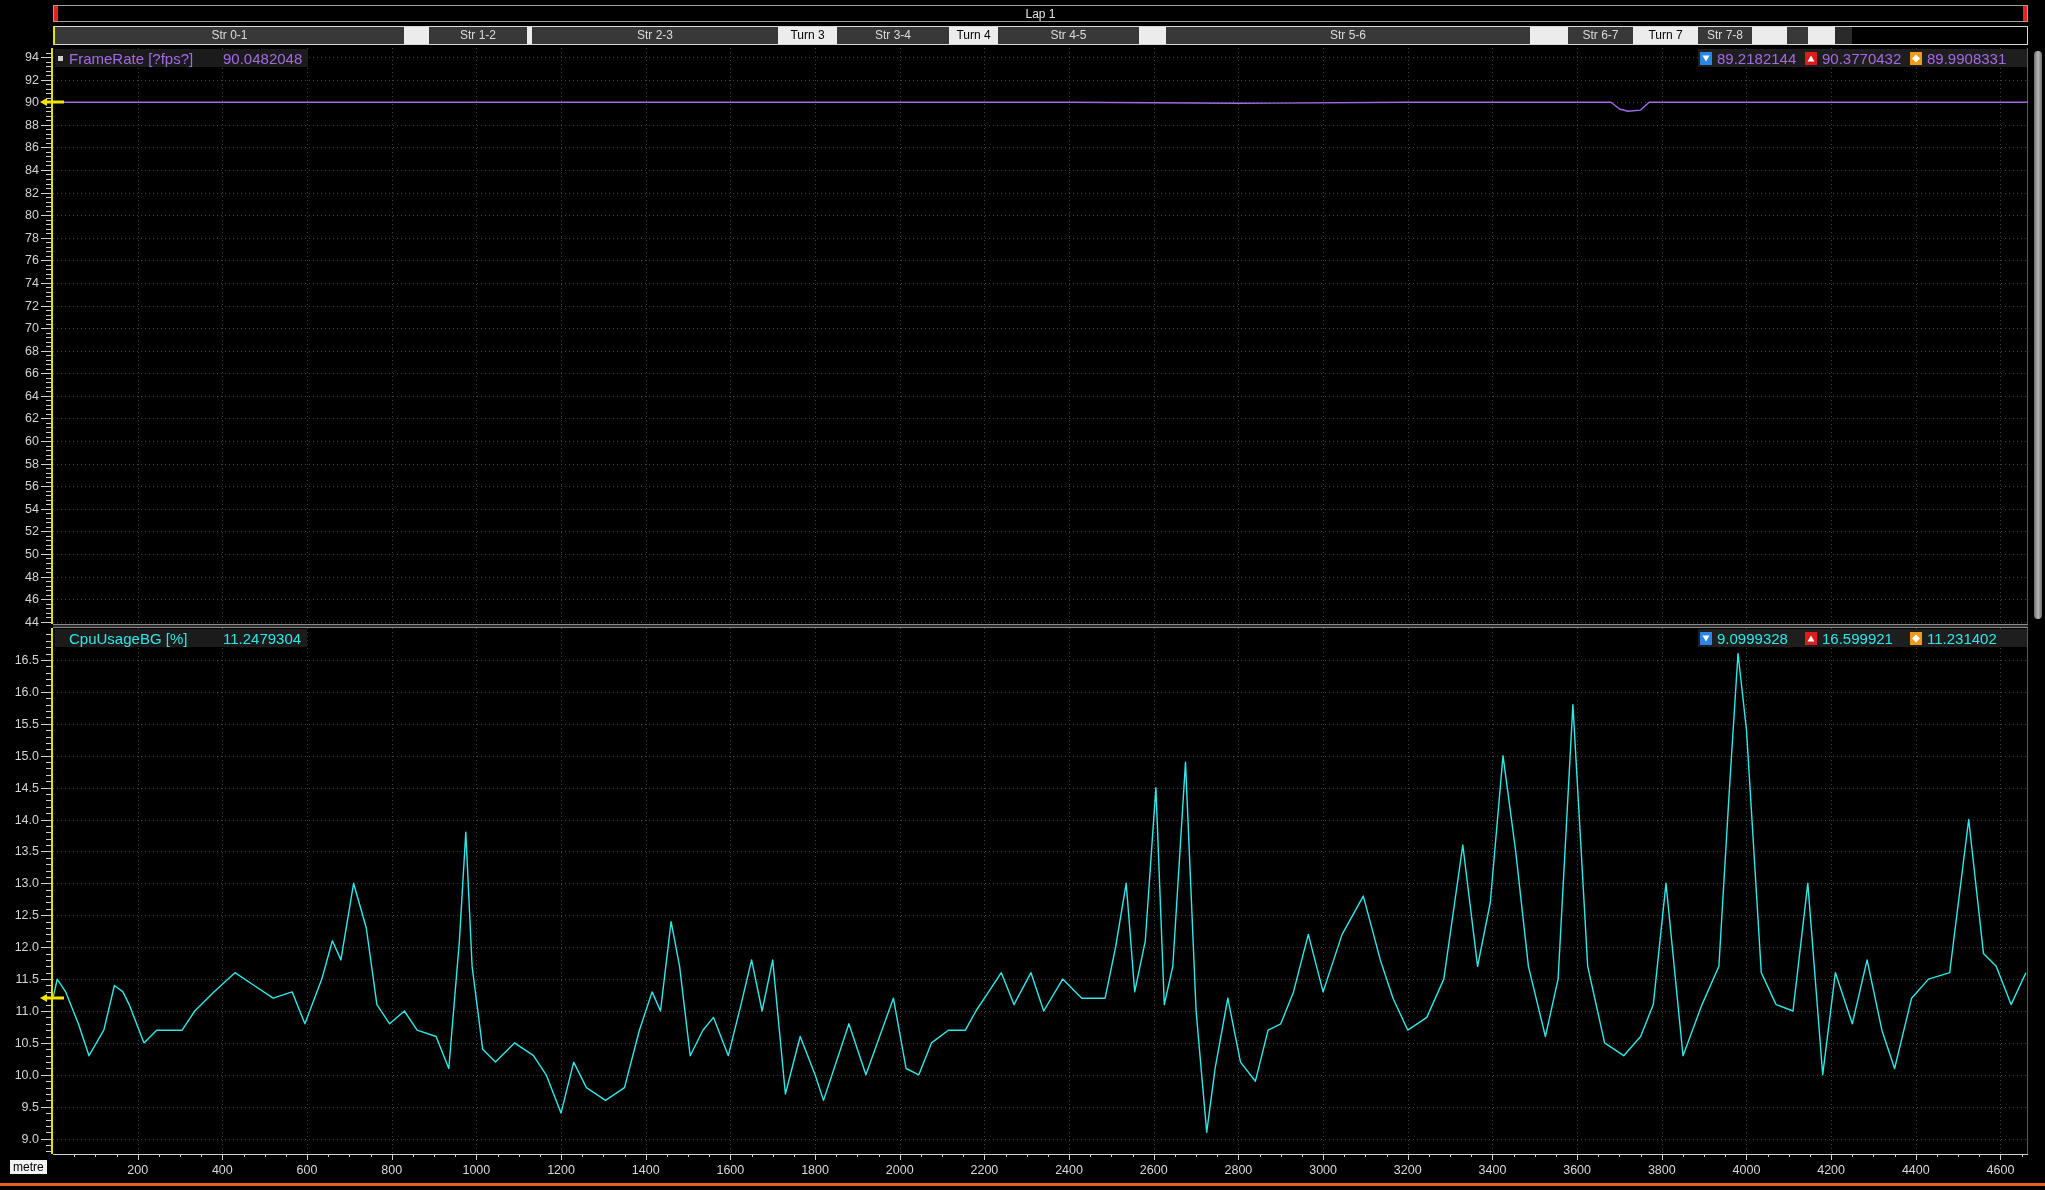  I want to click on cursor-value-label: 90.0482048, so click(263, 58).